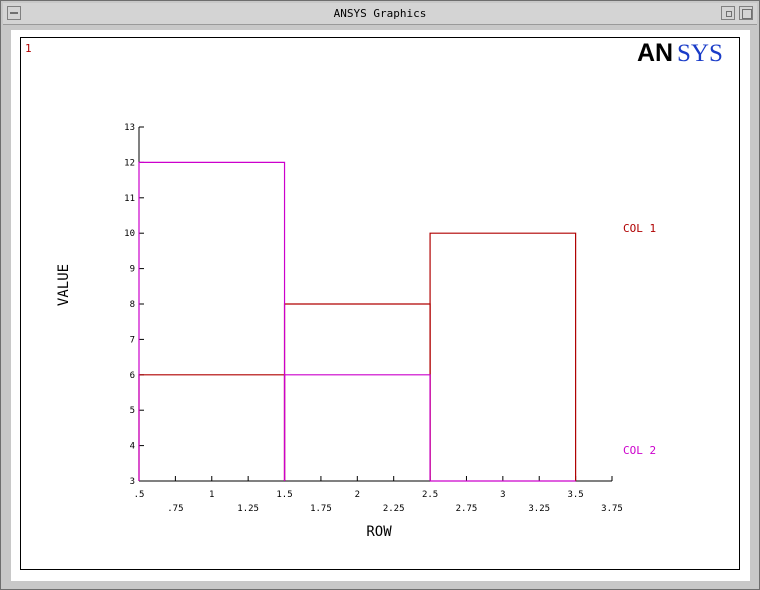 This screenshot has width=760, height=590. Describe the element at coordinates (212, 321) in the screenshot. I see `bar-col2-row1` at that location.